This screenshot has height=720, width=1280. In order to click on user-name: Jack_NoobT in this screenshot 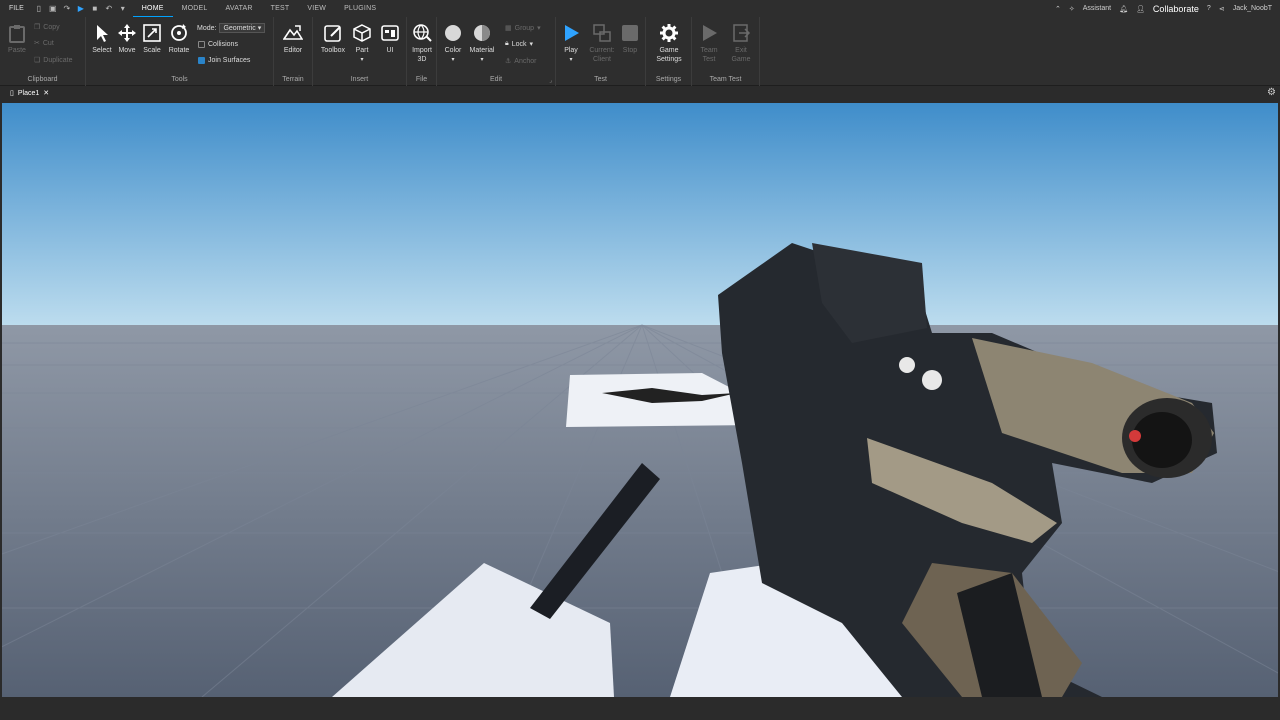, I will do `click(1252, 8)`.